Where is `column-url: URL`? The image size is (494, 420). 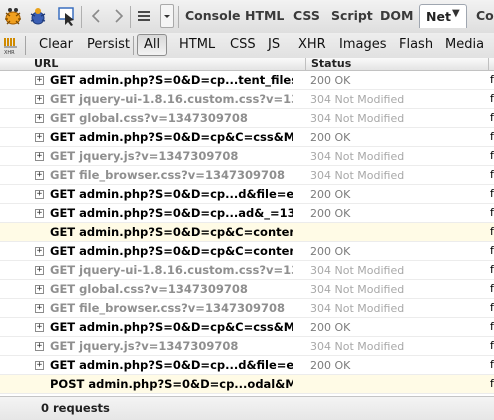
column-url: URL is located at coordinates (46, 63).